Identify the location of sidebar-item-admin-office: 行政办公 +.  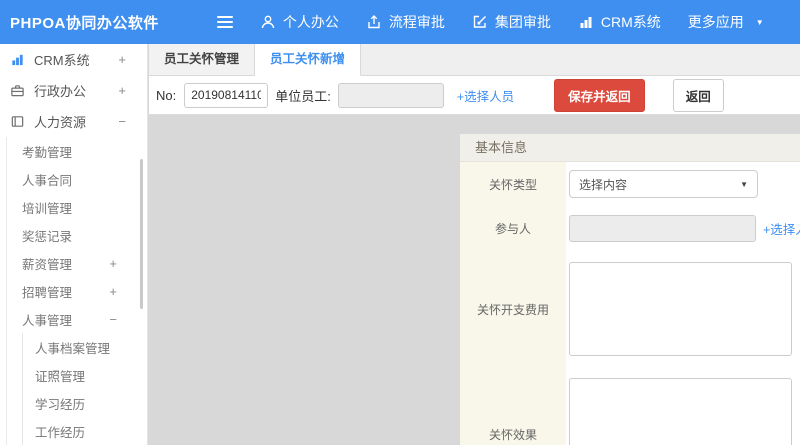
(73, 90).